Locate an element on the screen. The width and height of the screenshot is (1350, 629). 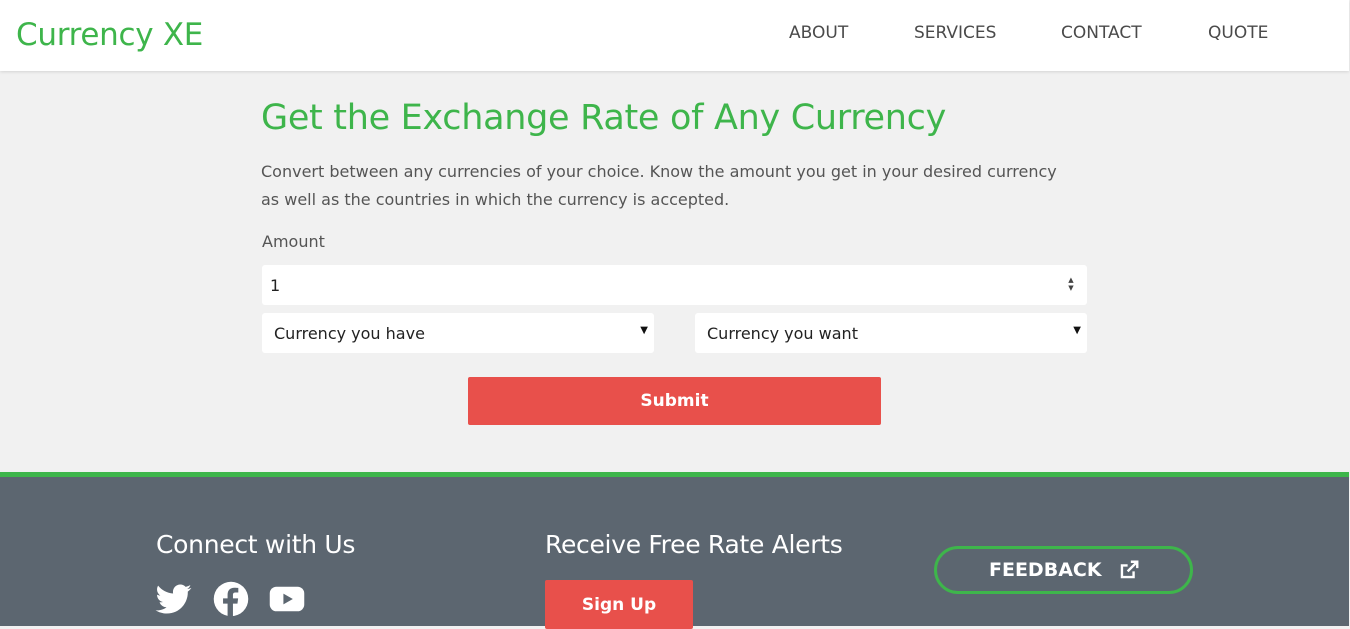
nav-services-link: SERVICES is located at coordinates (955, 33).